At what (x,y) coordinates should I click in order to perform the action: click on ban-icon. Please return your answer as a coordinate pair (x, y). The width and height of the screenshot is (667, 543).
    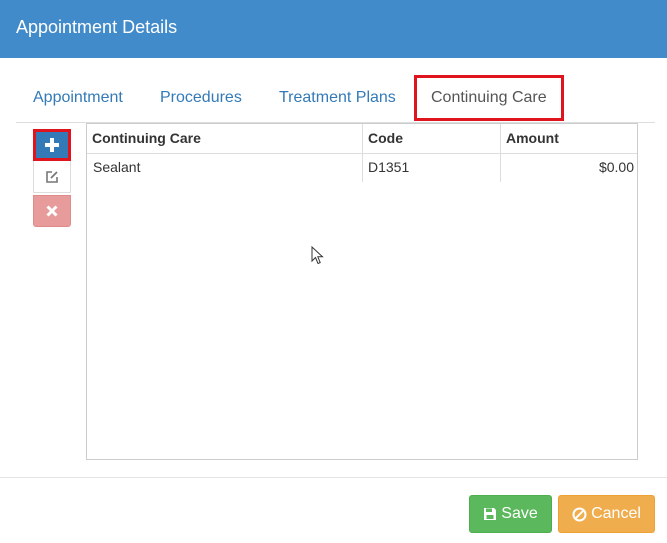
    Looking at the image, I should click on (579, 514).